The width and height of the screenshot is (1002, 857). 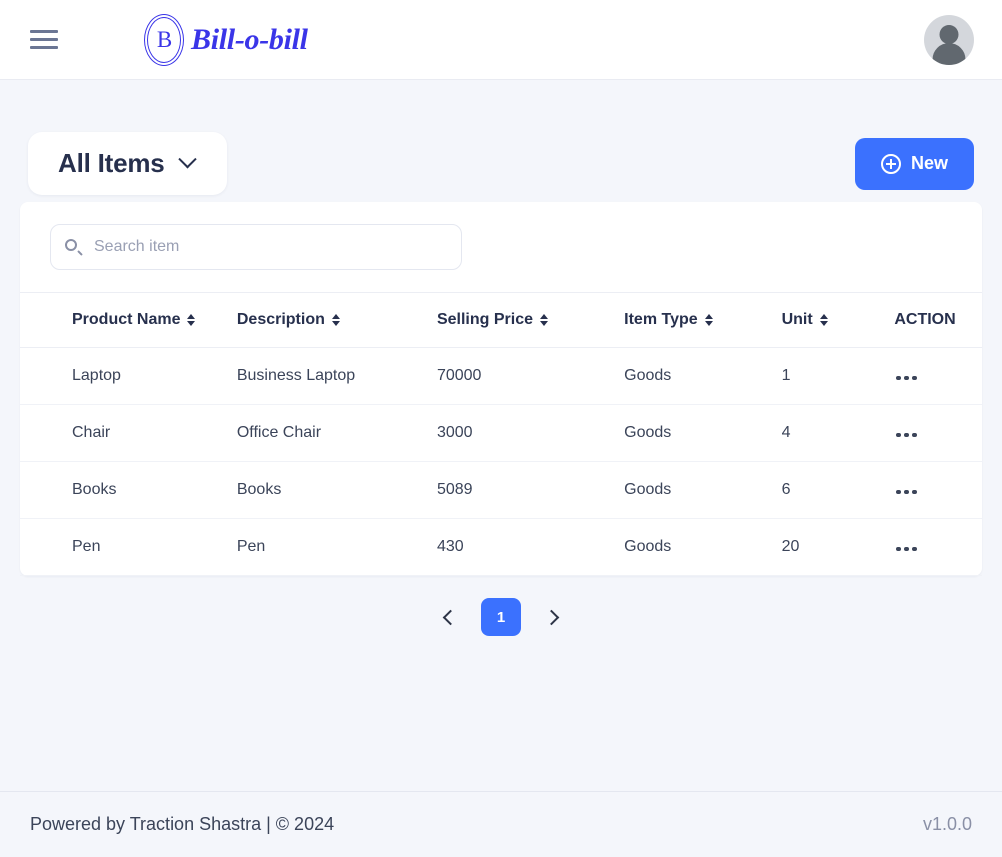 I want to click on plus-circle-icon, so click(x=890, y=163).